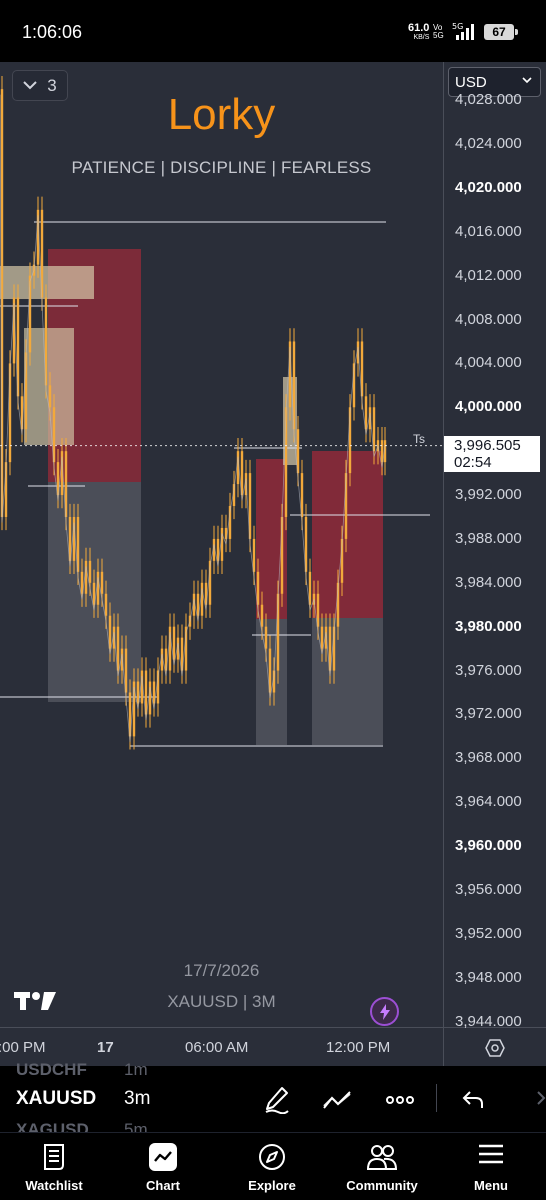 This screenshot has height=1200, width=546. What do you see at coordinates (400, 1100) in the screenshot?
I see `more-icon` at bounding box center [400, 1100].